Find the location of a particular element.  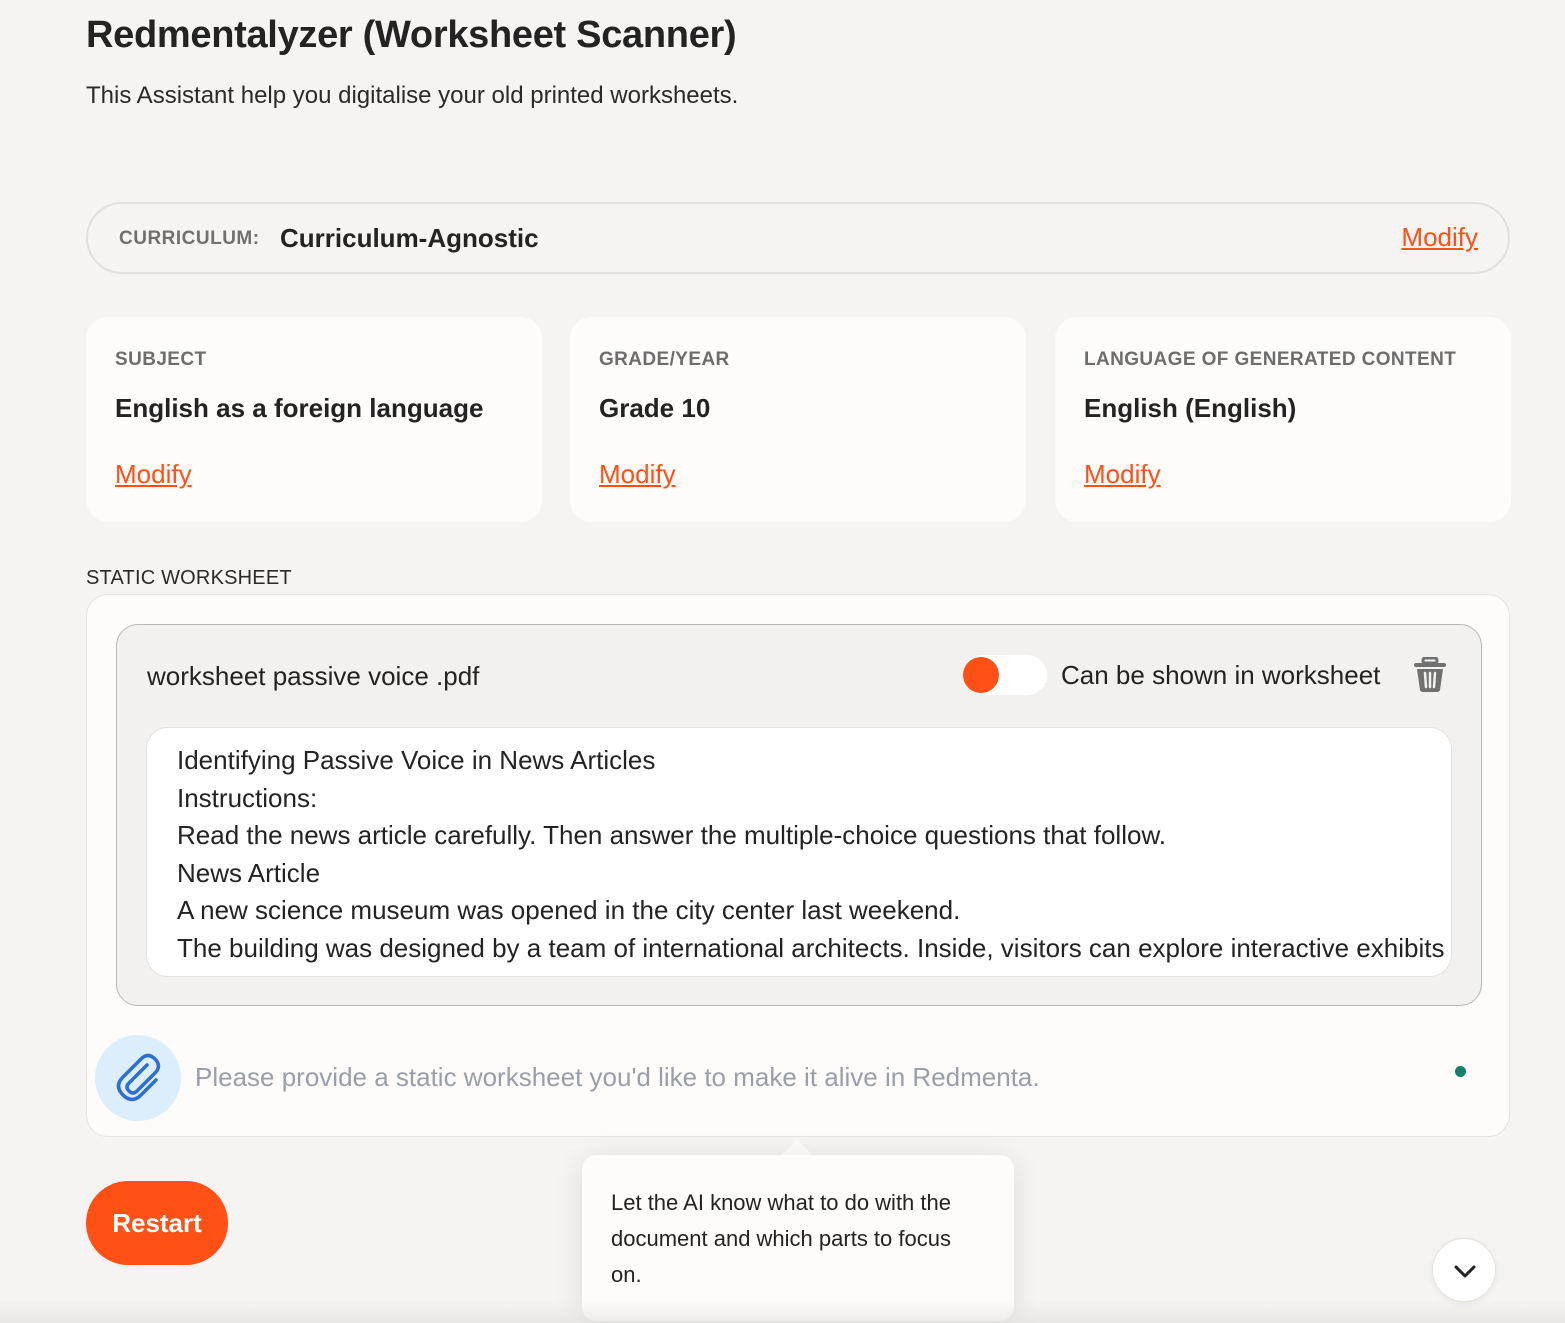

toggle-knob is located at coordinates (981, 675).